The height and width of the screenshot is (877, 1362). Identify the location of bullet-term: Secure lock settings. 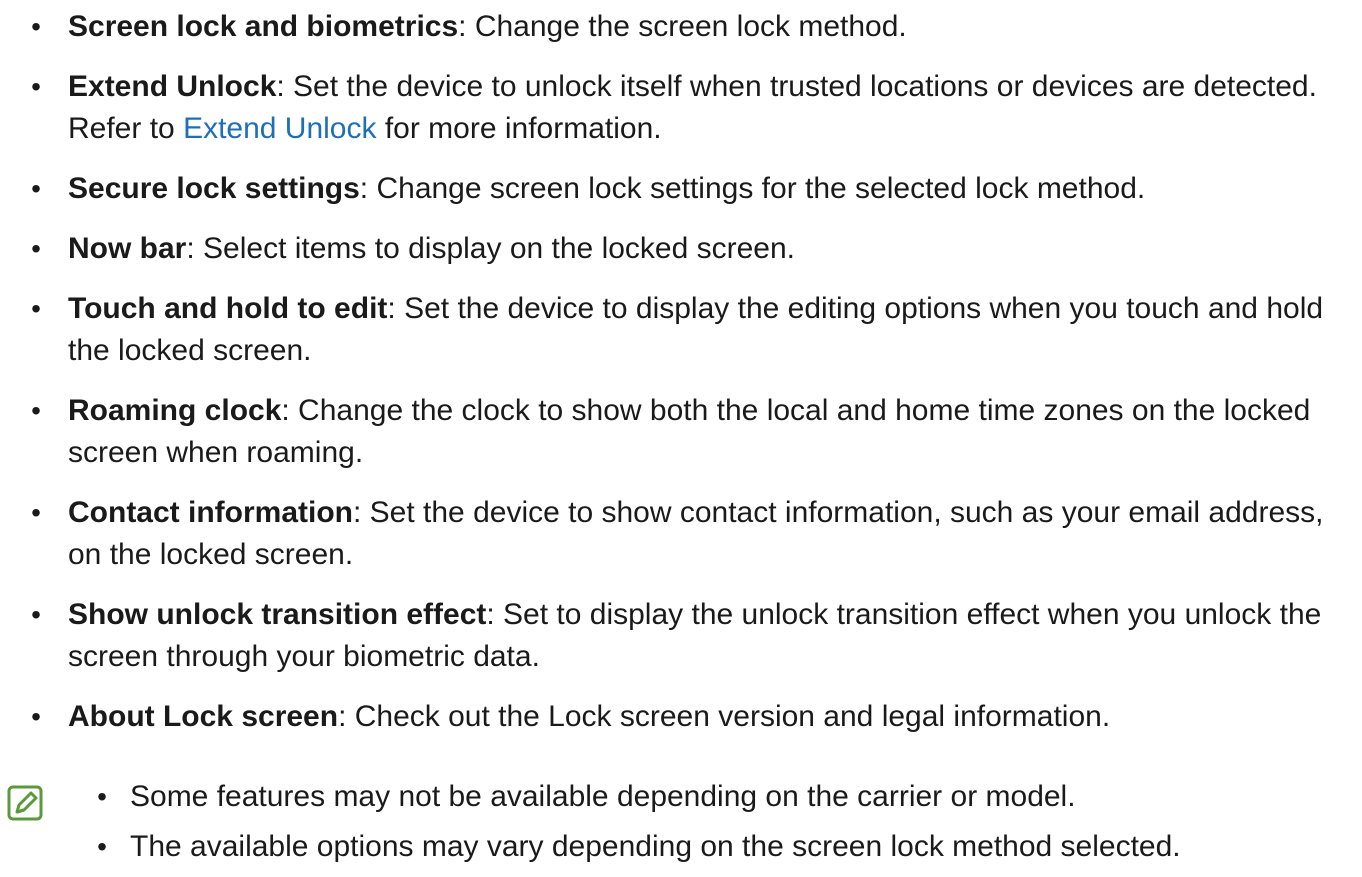
(214, 188).